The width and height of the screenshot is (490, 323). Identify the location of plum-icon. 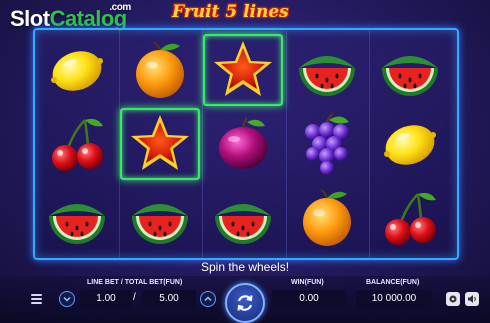
(243, 143).